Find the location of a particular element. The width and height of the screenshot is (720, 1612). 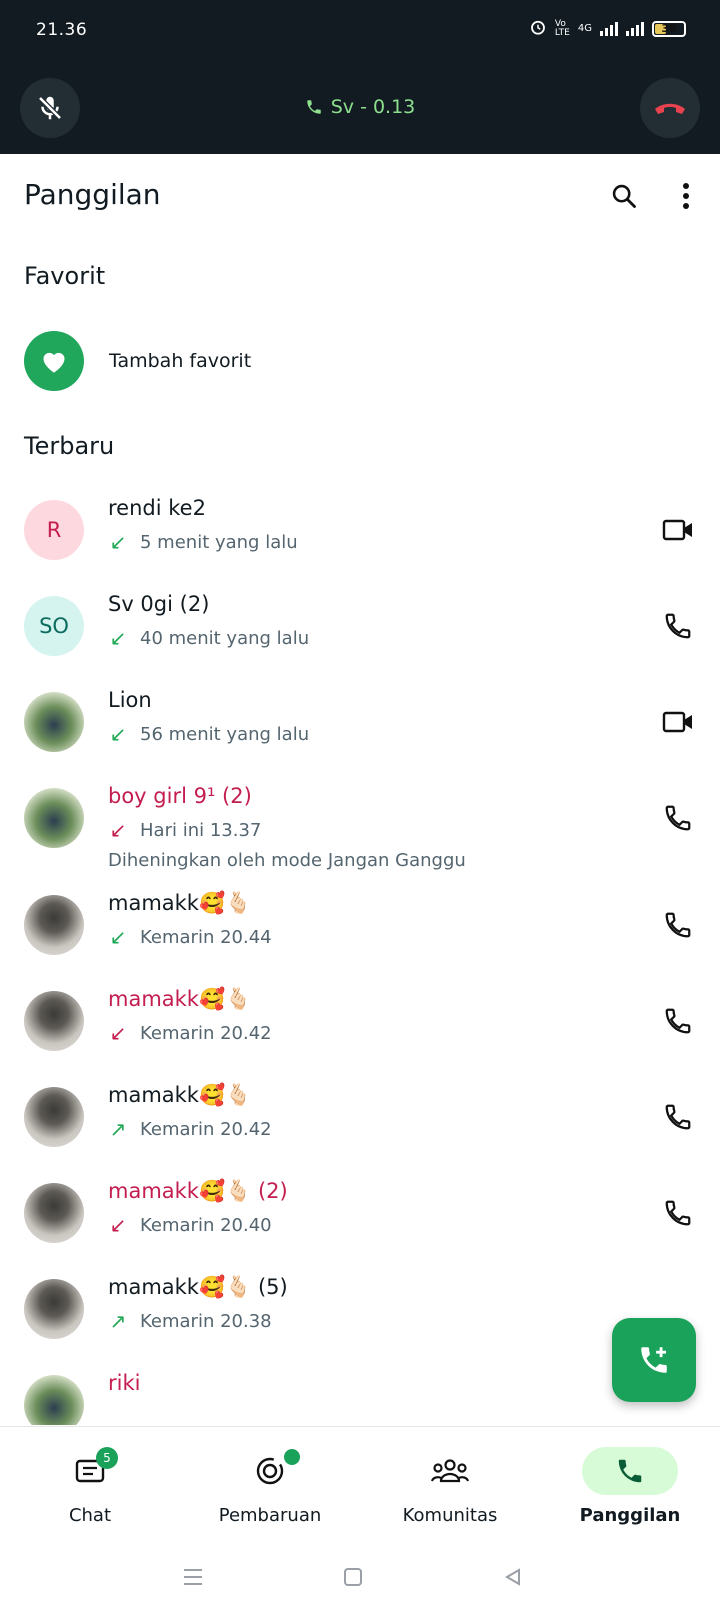

add-favorite-button: Tambah favorit is located at coordinates (137, 361).